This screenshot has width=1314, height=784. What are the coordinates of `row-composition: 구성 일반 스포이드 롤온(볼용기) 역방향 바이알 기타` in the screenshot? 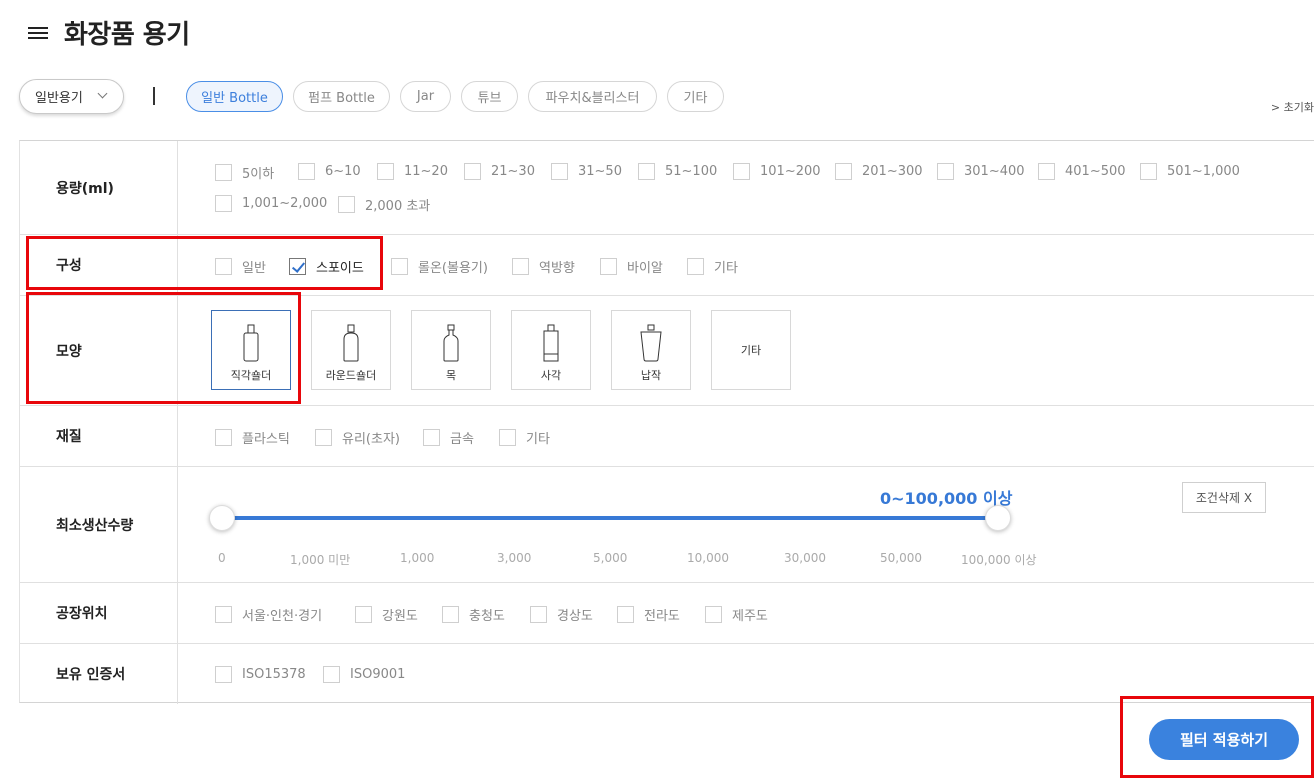 It's located at (667, 264).